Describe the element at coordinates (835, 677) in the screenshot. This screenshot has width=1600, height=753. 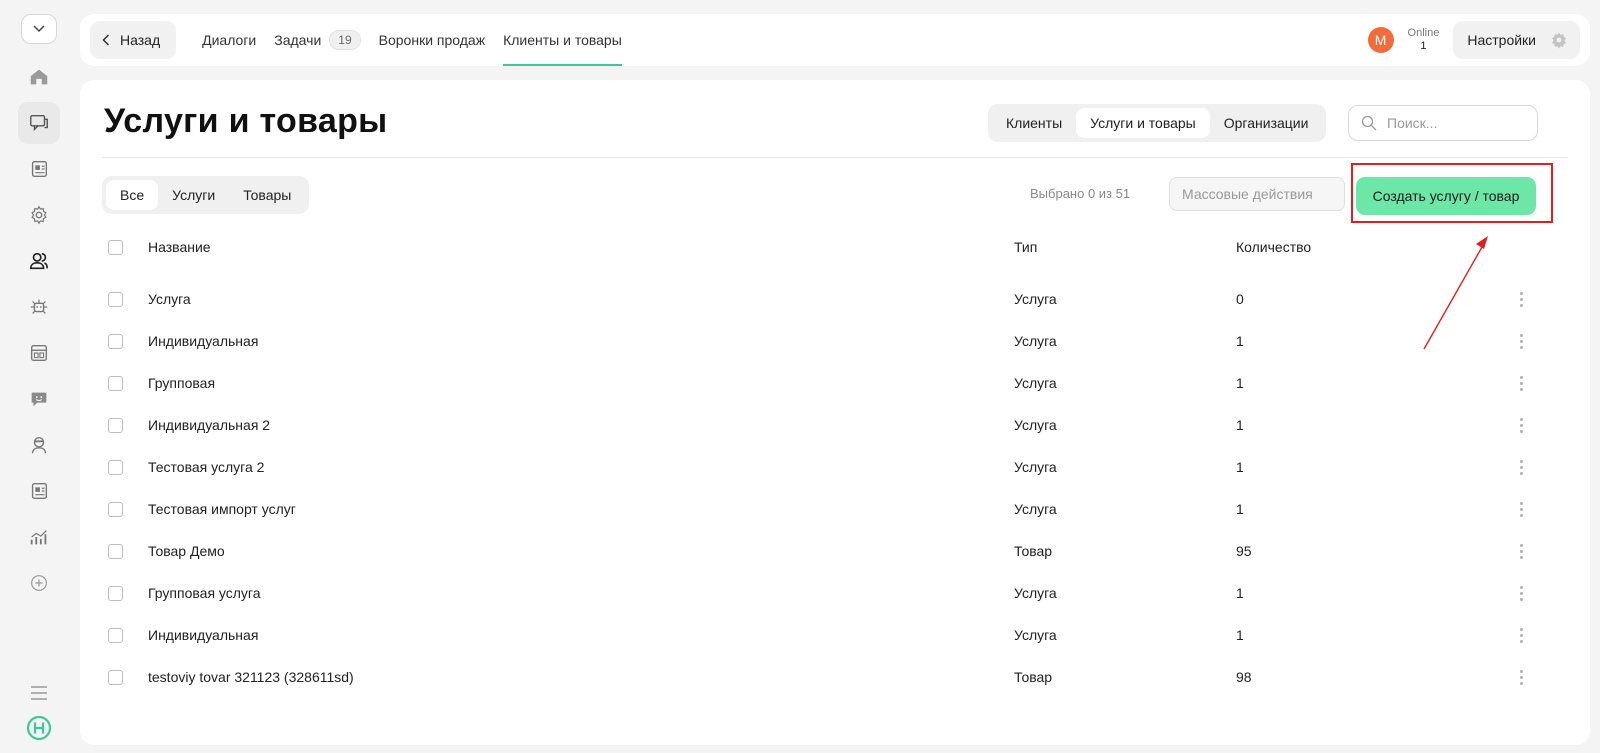
I see `table-row: testoviy tovar 321123 (328611sd) Товар 98` at that location.